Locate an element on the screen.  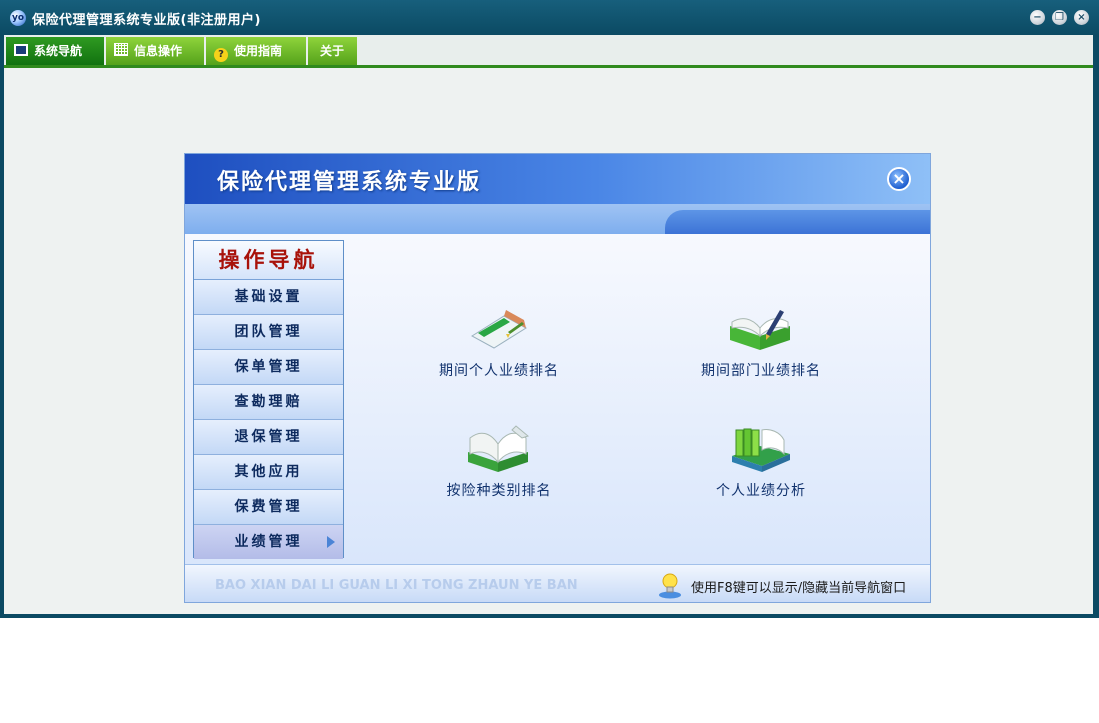
nav-item-premium-management: 保费管理 is located at coordinates (268, 507).